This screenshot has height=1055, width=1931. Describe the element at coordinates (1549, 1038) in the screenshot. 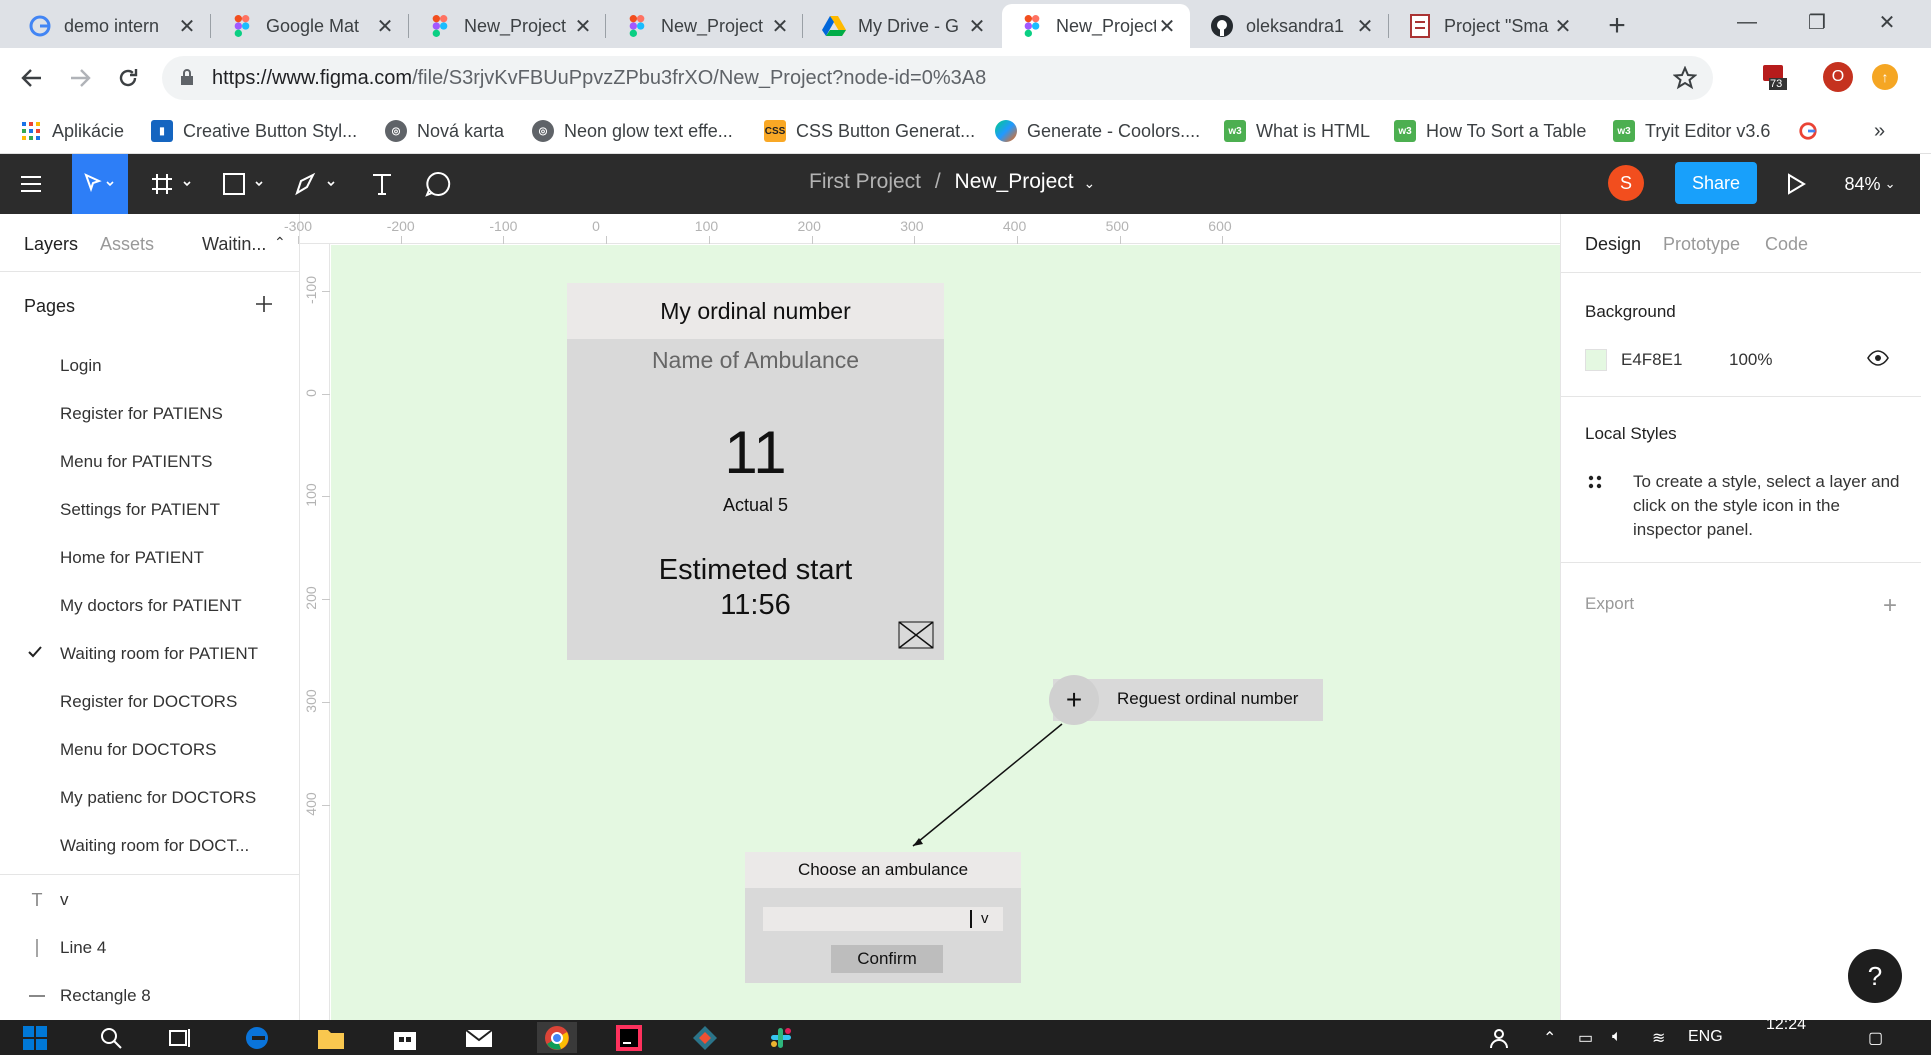

I see `tray-chevron-icon: ⌃` at that location.